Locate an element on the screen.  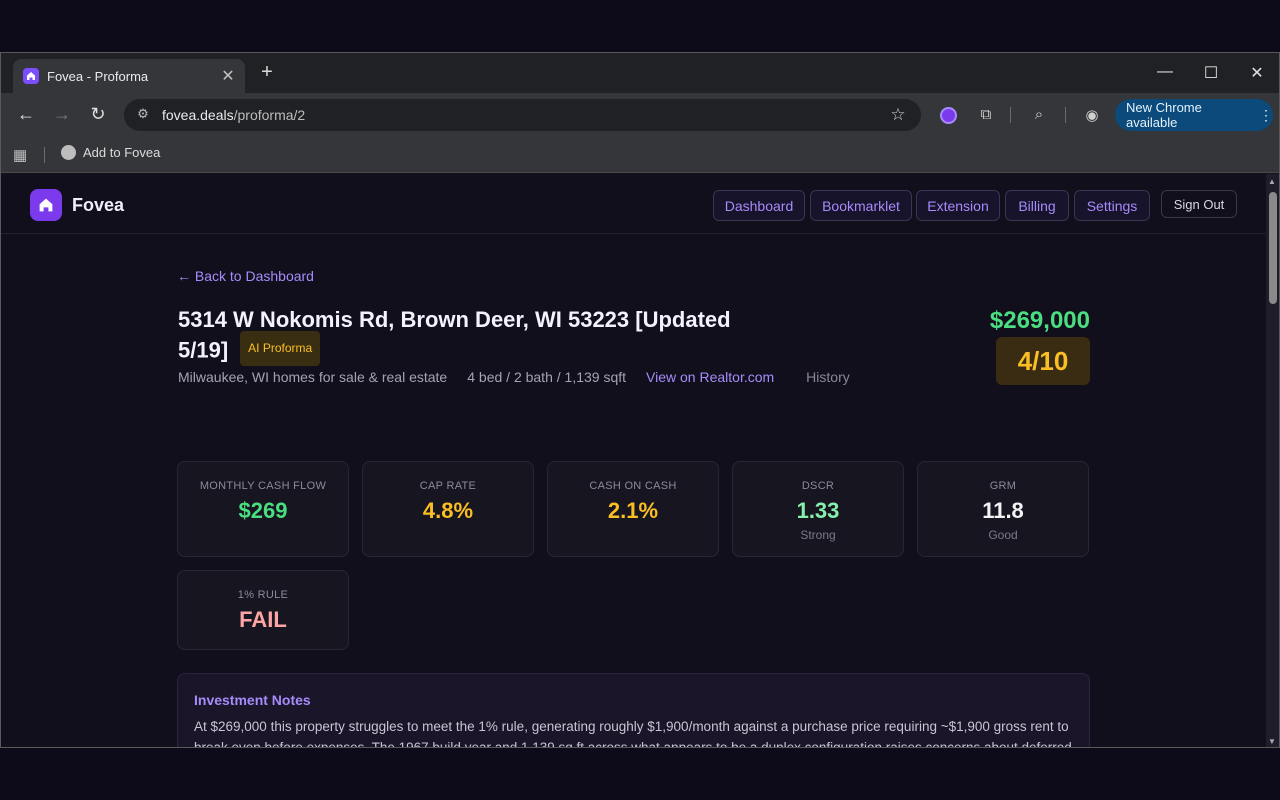
close-tab-icon: ✕ is located at coordinates (228, 76).